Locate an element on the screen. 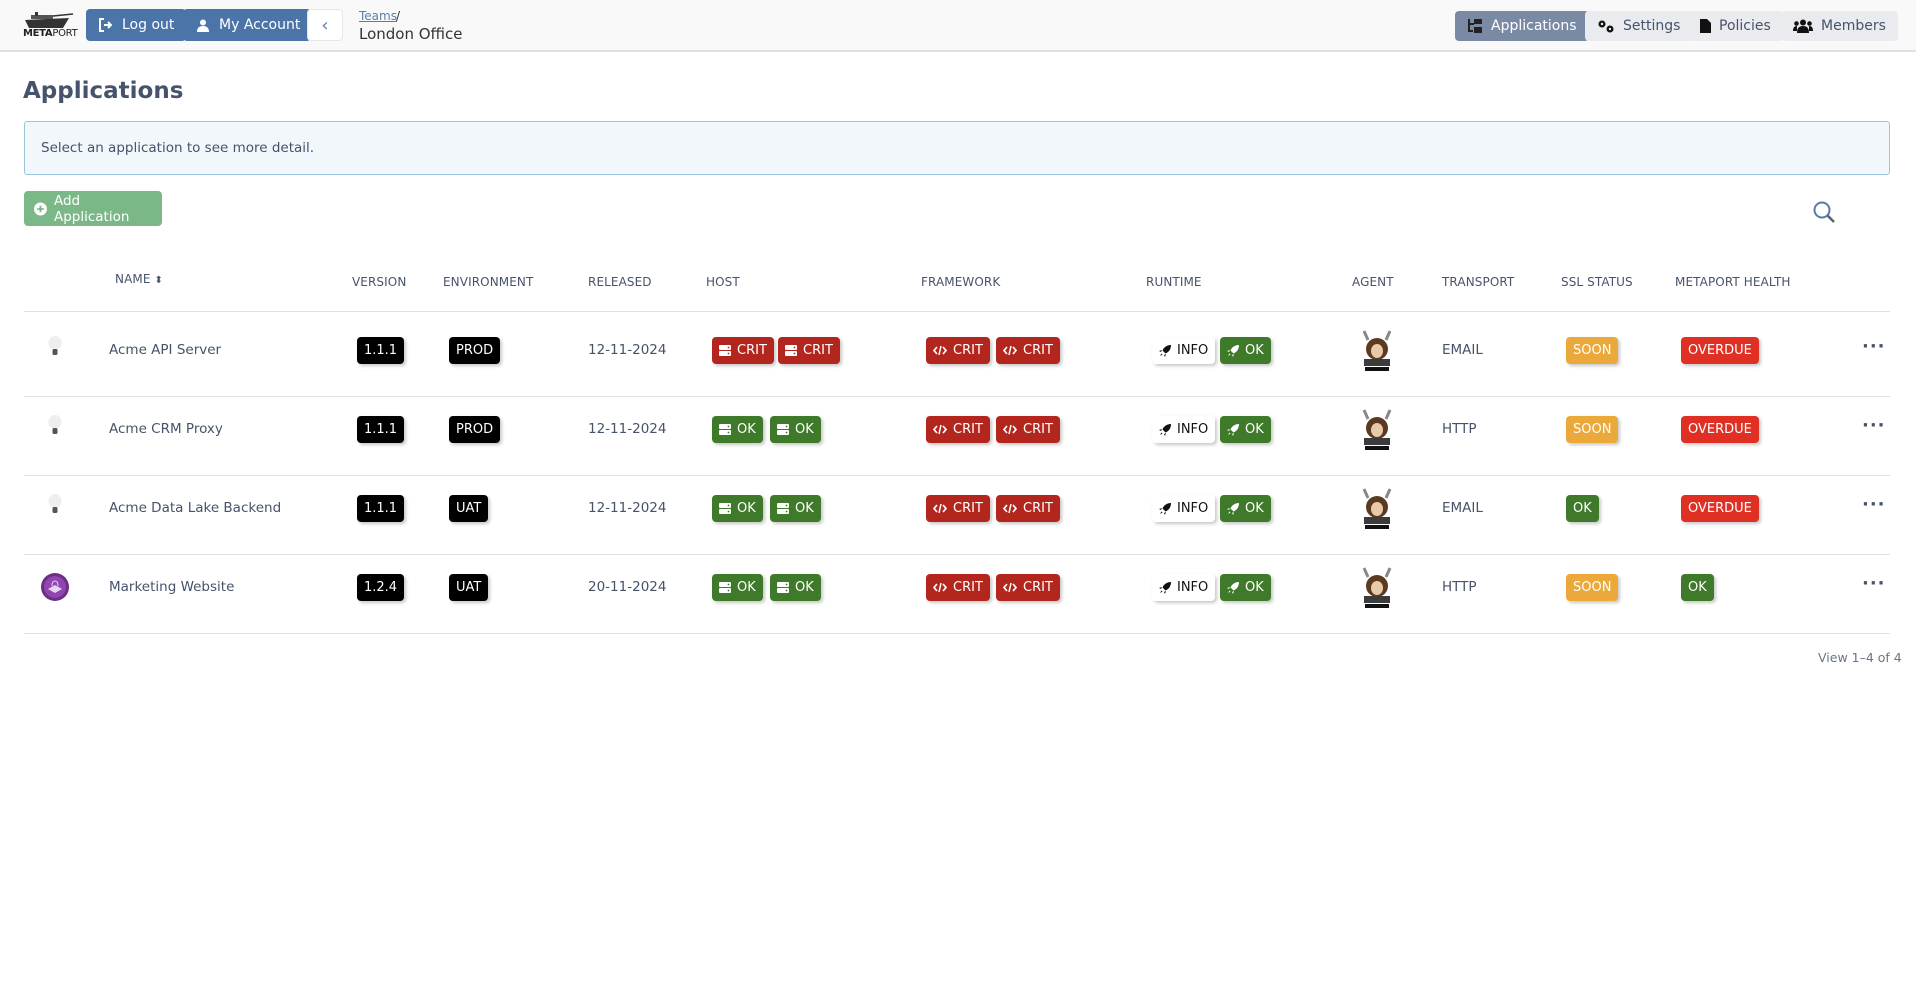  logout-label: Log out is located at coordinates (148, 25).